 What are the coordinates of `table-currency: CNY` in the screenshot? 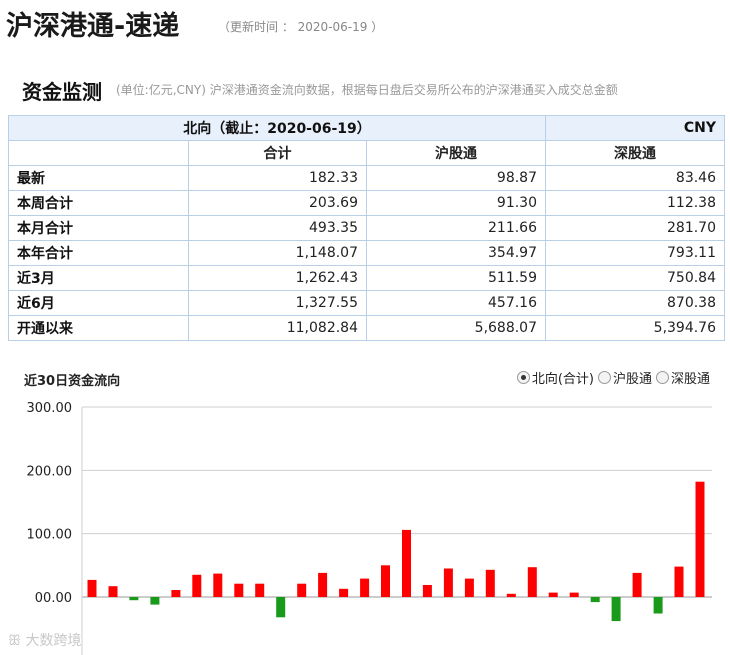 It's located at (635, 128).